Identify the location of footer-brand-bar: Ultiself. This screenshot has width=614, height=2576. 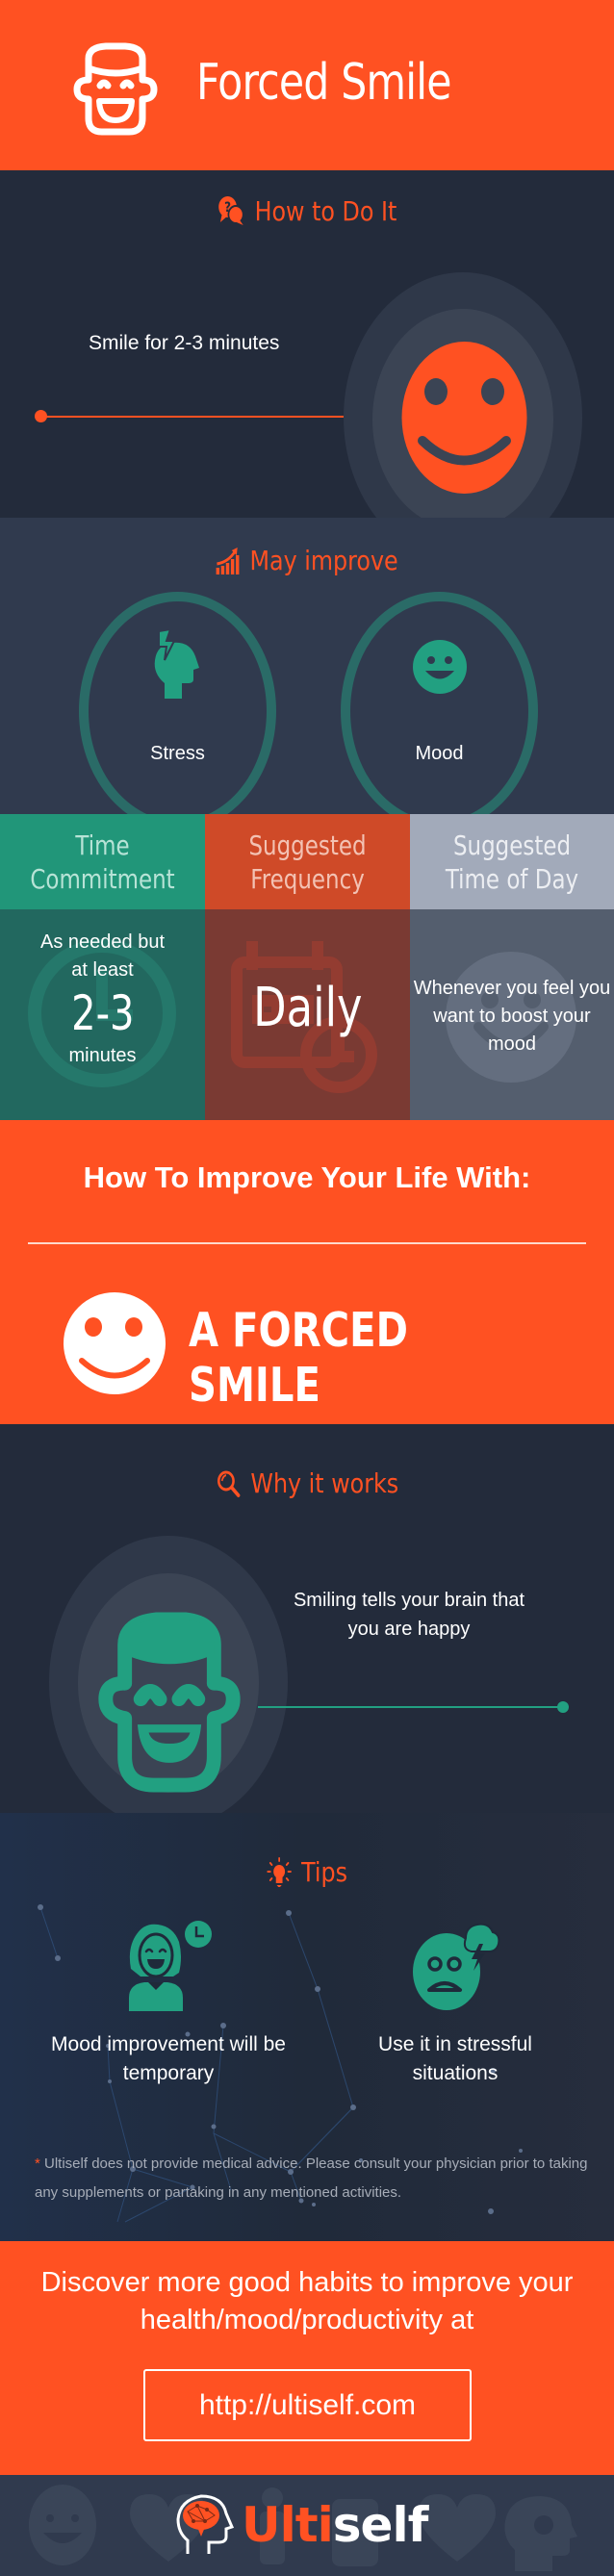
(307, 2525).